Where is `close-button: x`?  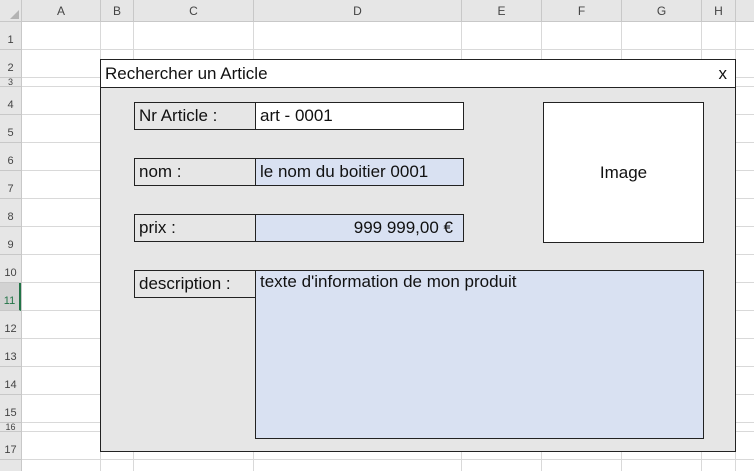 close-button: x is located at coordinates (723, 74).